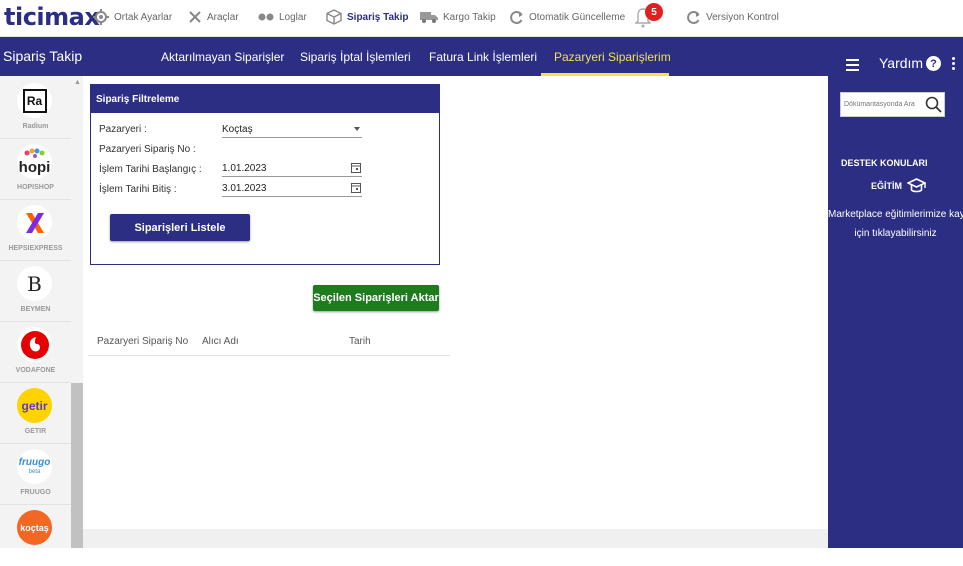 The width and height of the screenshot is (963, 566). Describe the element at coordinates (292, 189) in the screenshot. I see `end-date-input: 3.01.2023` at that location.